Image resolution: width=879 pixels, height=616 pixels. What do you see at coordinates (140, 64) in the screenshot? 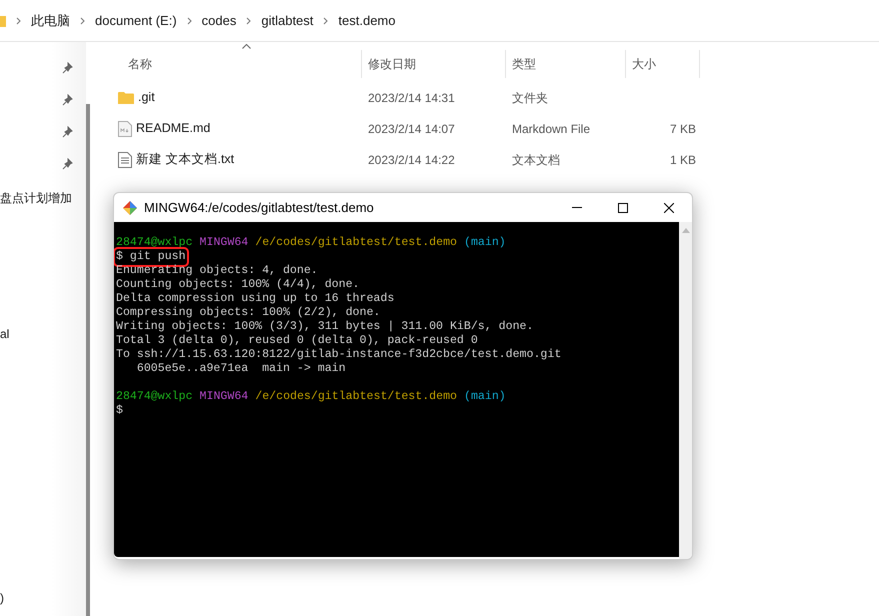
I see `column-header: 名称` at bounding box center [140, 64].